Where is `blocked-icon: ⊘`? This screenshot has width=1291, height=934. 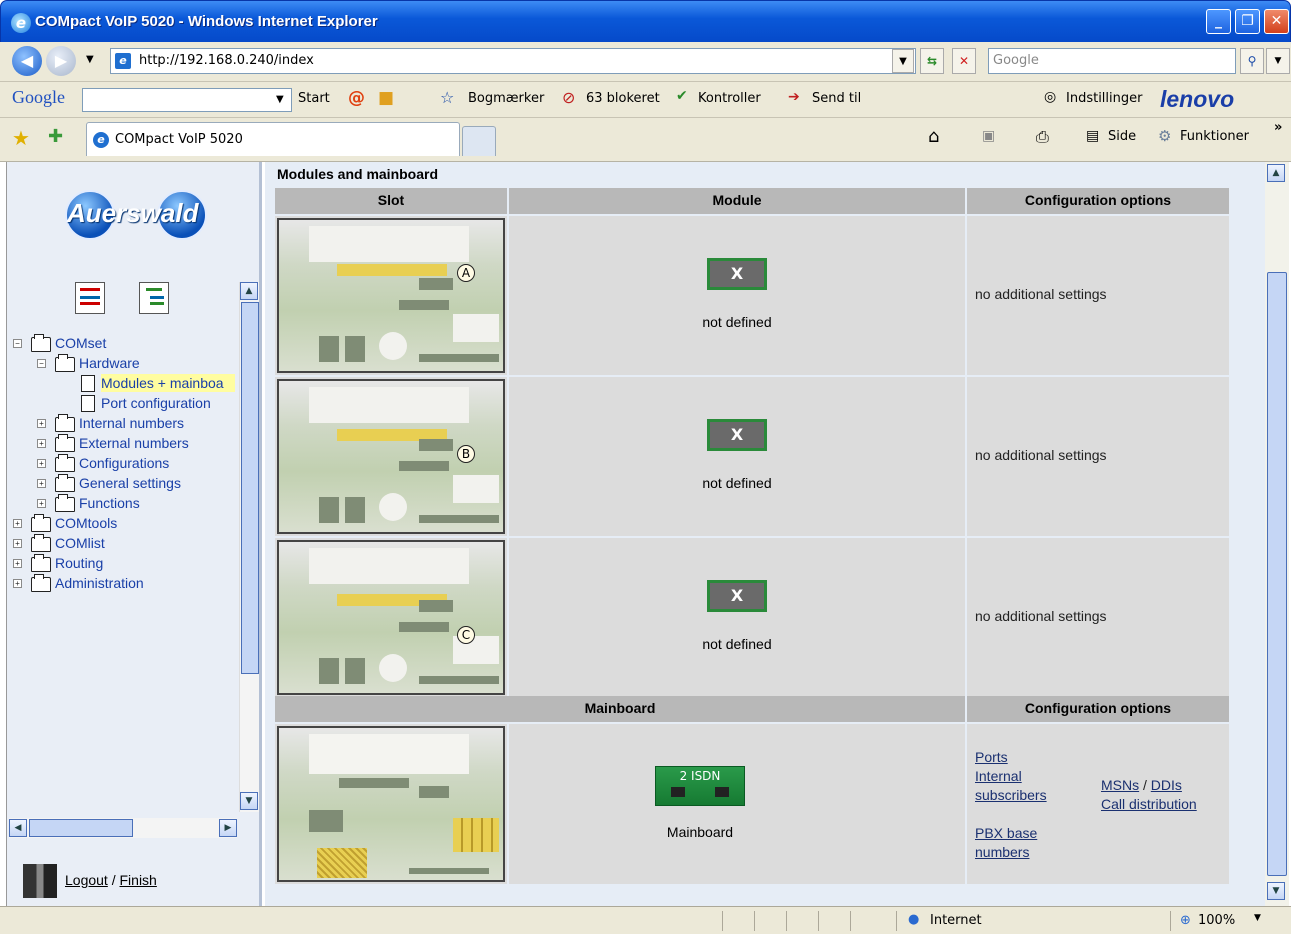 blocked-icon: ⊘ is located at coordinates (569, 97).